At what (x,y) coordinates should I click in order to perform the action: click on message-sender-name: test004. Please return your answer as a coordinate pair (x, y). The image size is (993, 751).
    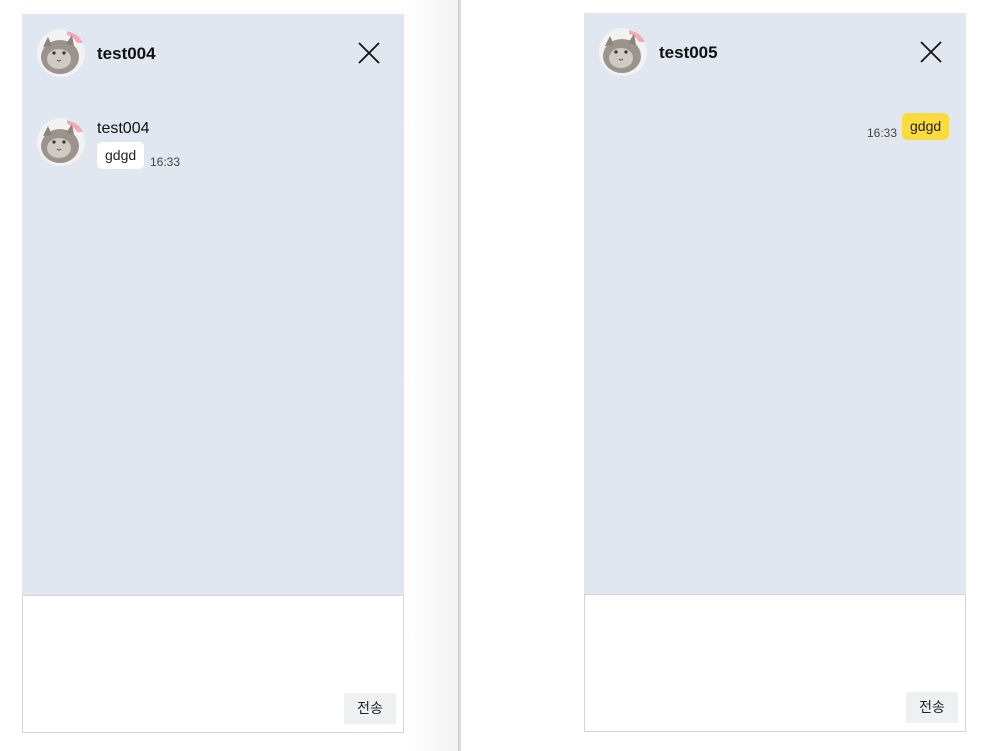
    Looking at the image, I should click on (123, 128).